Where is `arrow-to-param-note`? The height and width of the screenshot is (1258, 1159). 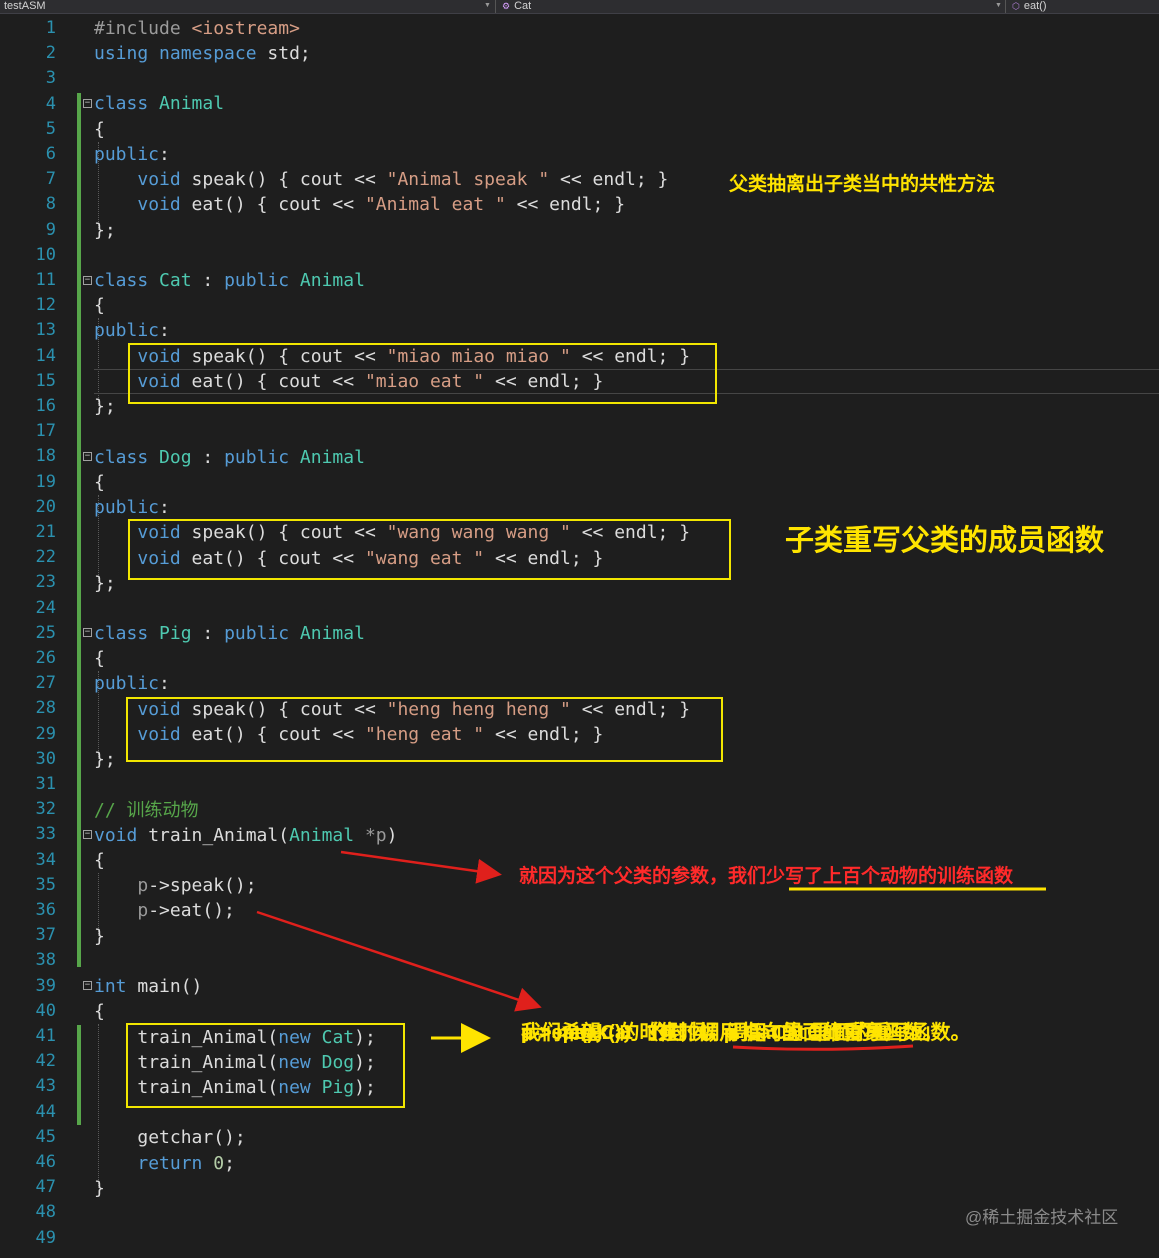 arrow-to-param-note is located at coordinates (421, 867).